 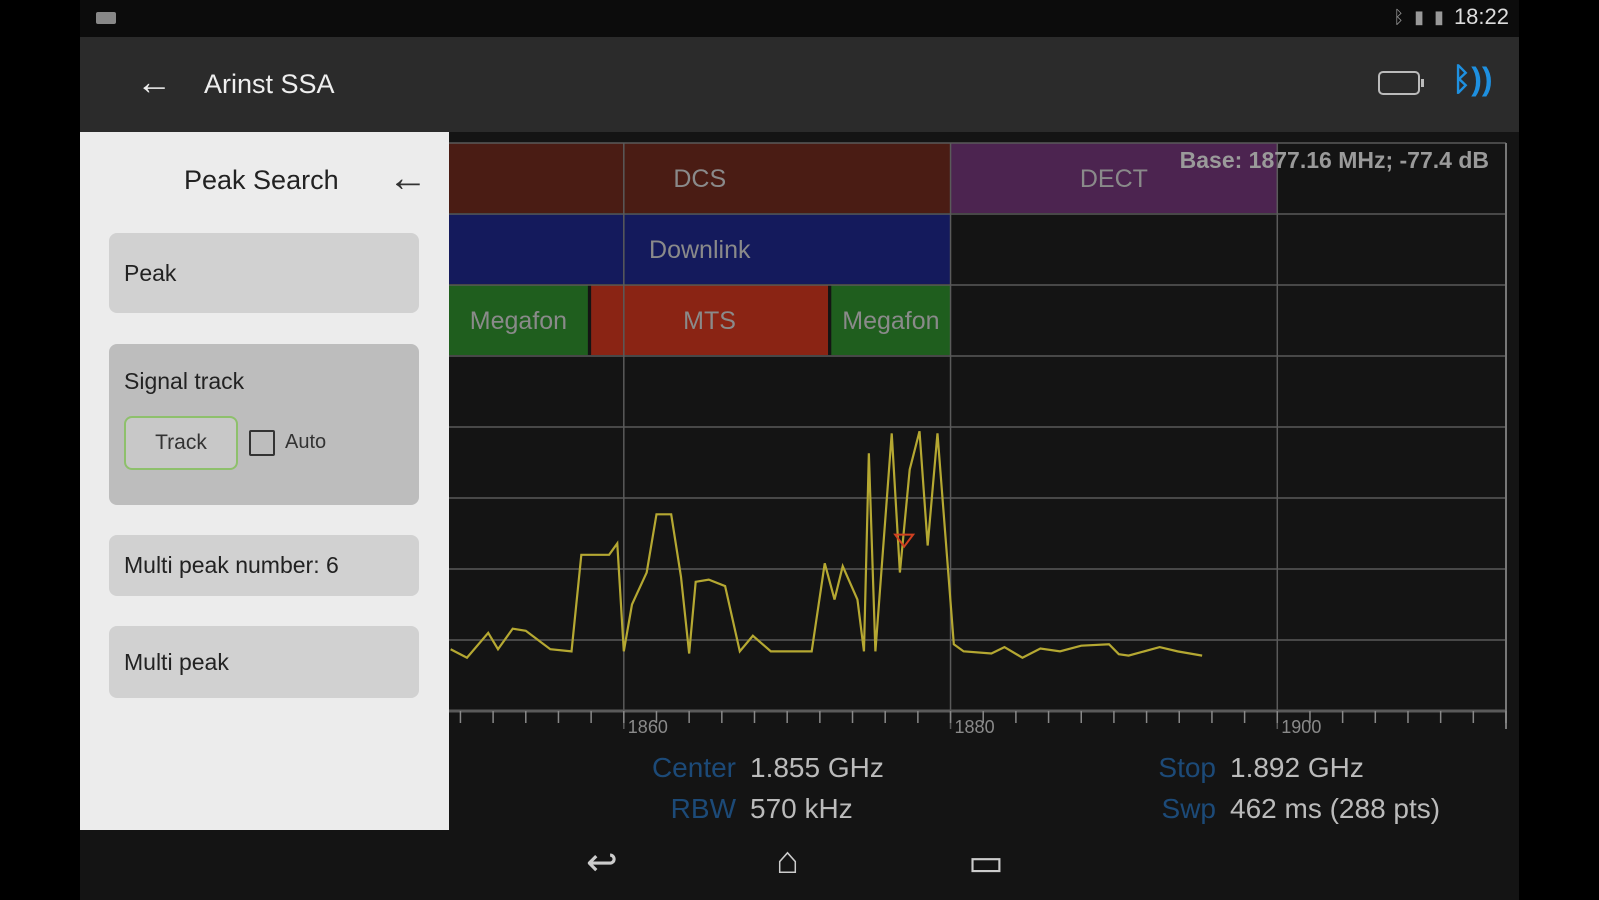 What do you see at coordinates (1472, 79) in the screenshot?
I see `bluetooth-connected-icon: ᛒ))` at bounding box center [1472, 79].